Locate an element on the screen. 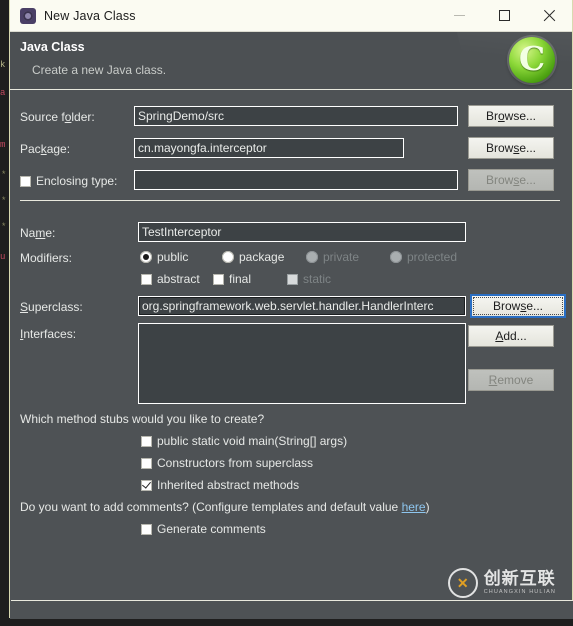 Image resolution: width=573 pixels, height=626 pixels. modifier-radio-private: private is located at coordinates (332, 257).